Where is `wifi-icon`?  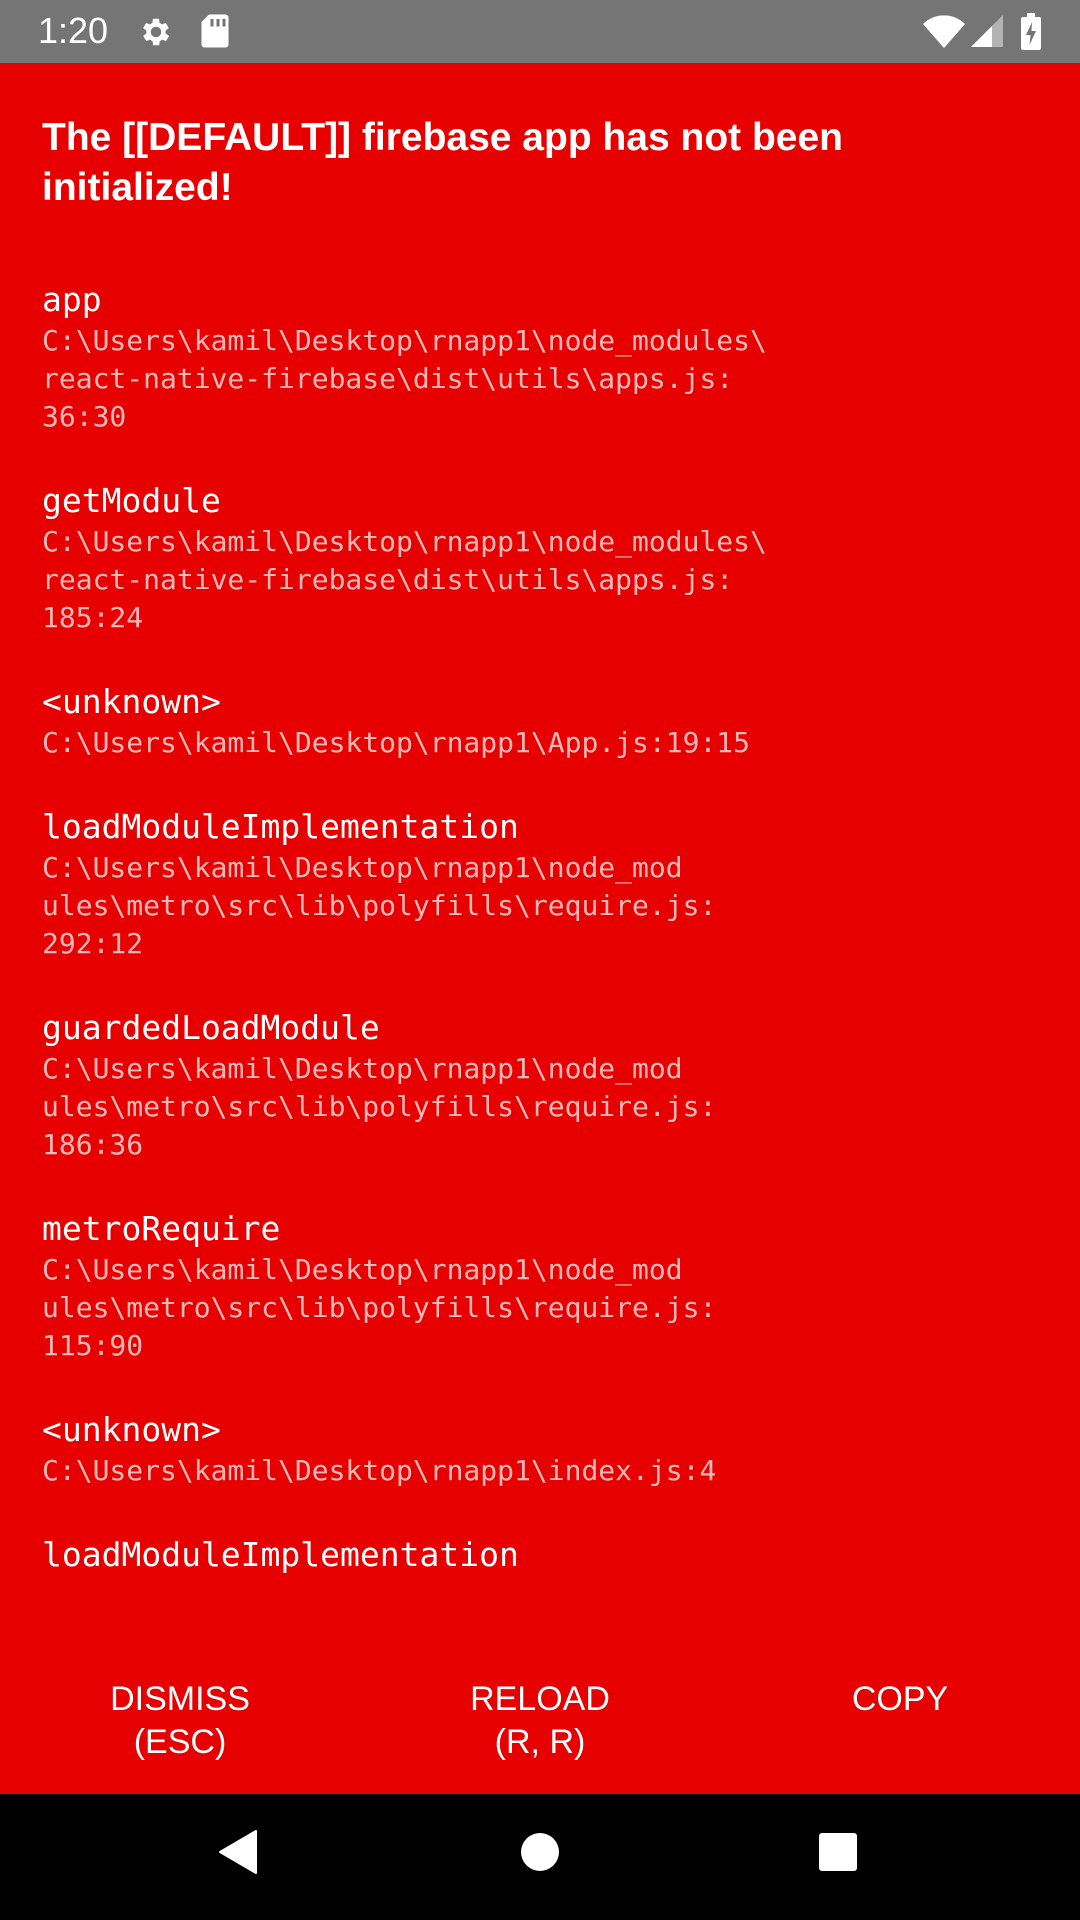 wifi-icon is located at coordinates (944, 31).